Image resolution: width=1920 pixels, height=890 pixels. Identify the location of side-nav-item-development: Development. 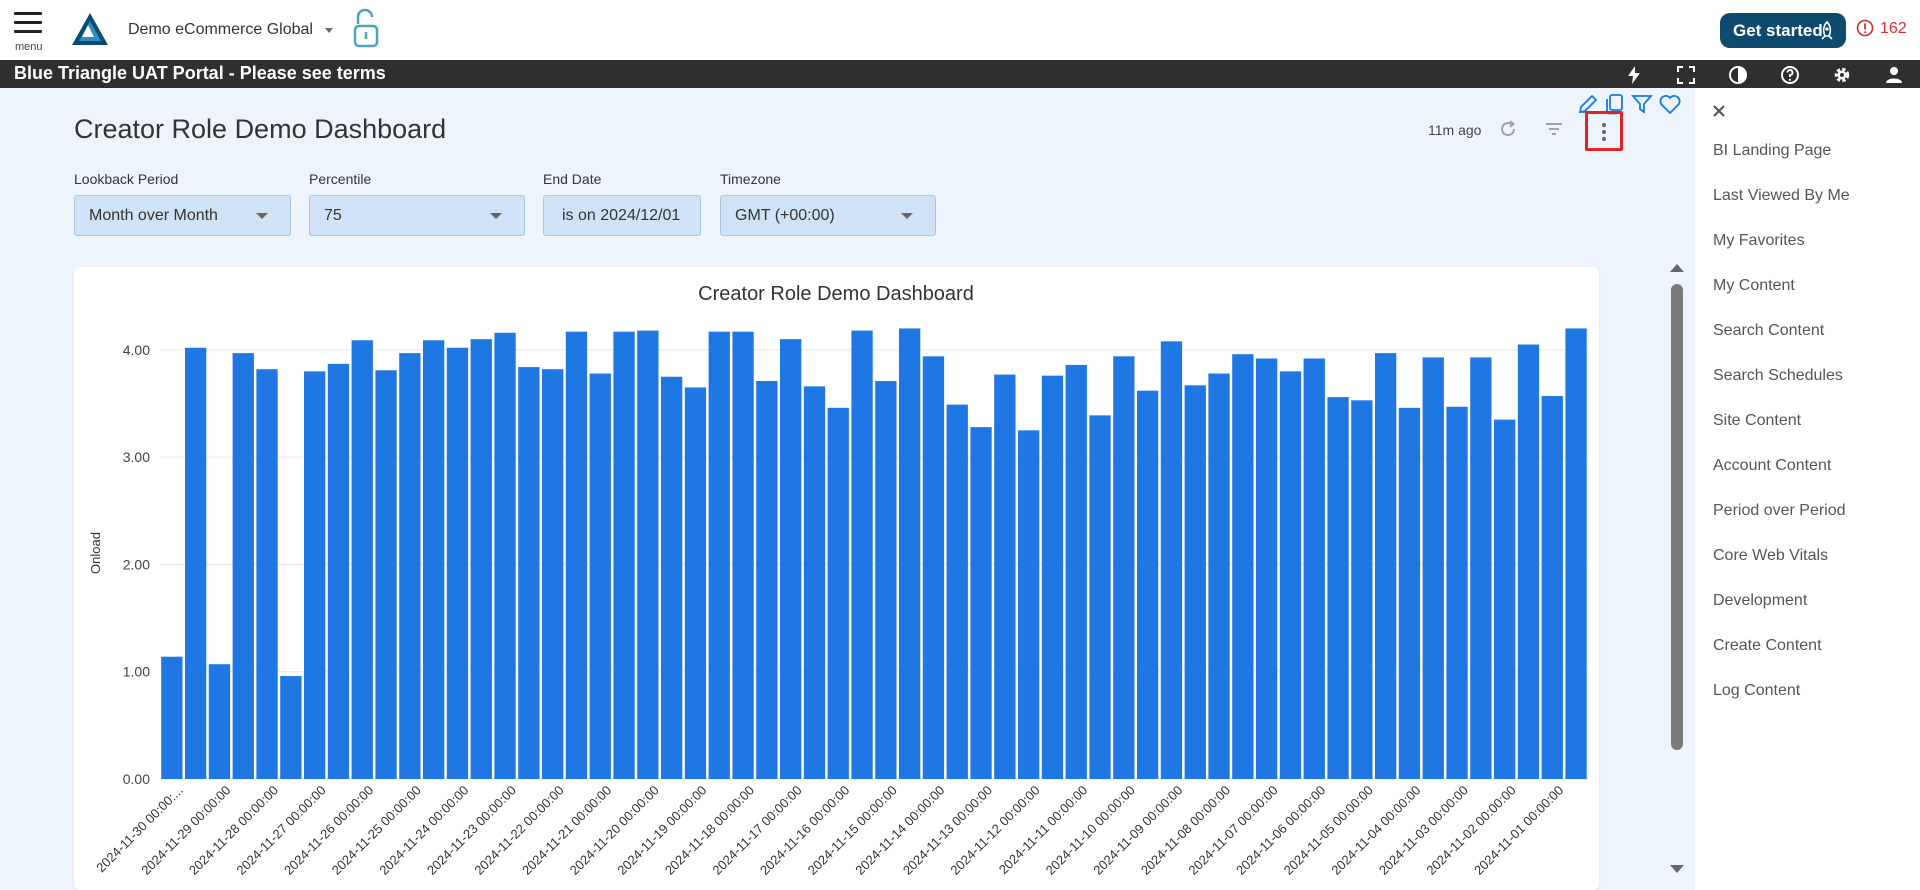
(1760, 601).